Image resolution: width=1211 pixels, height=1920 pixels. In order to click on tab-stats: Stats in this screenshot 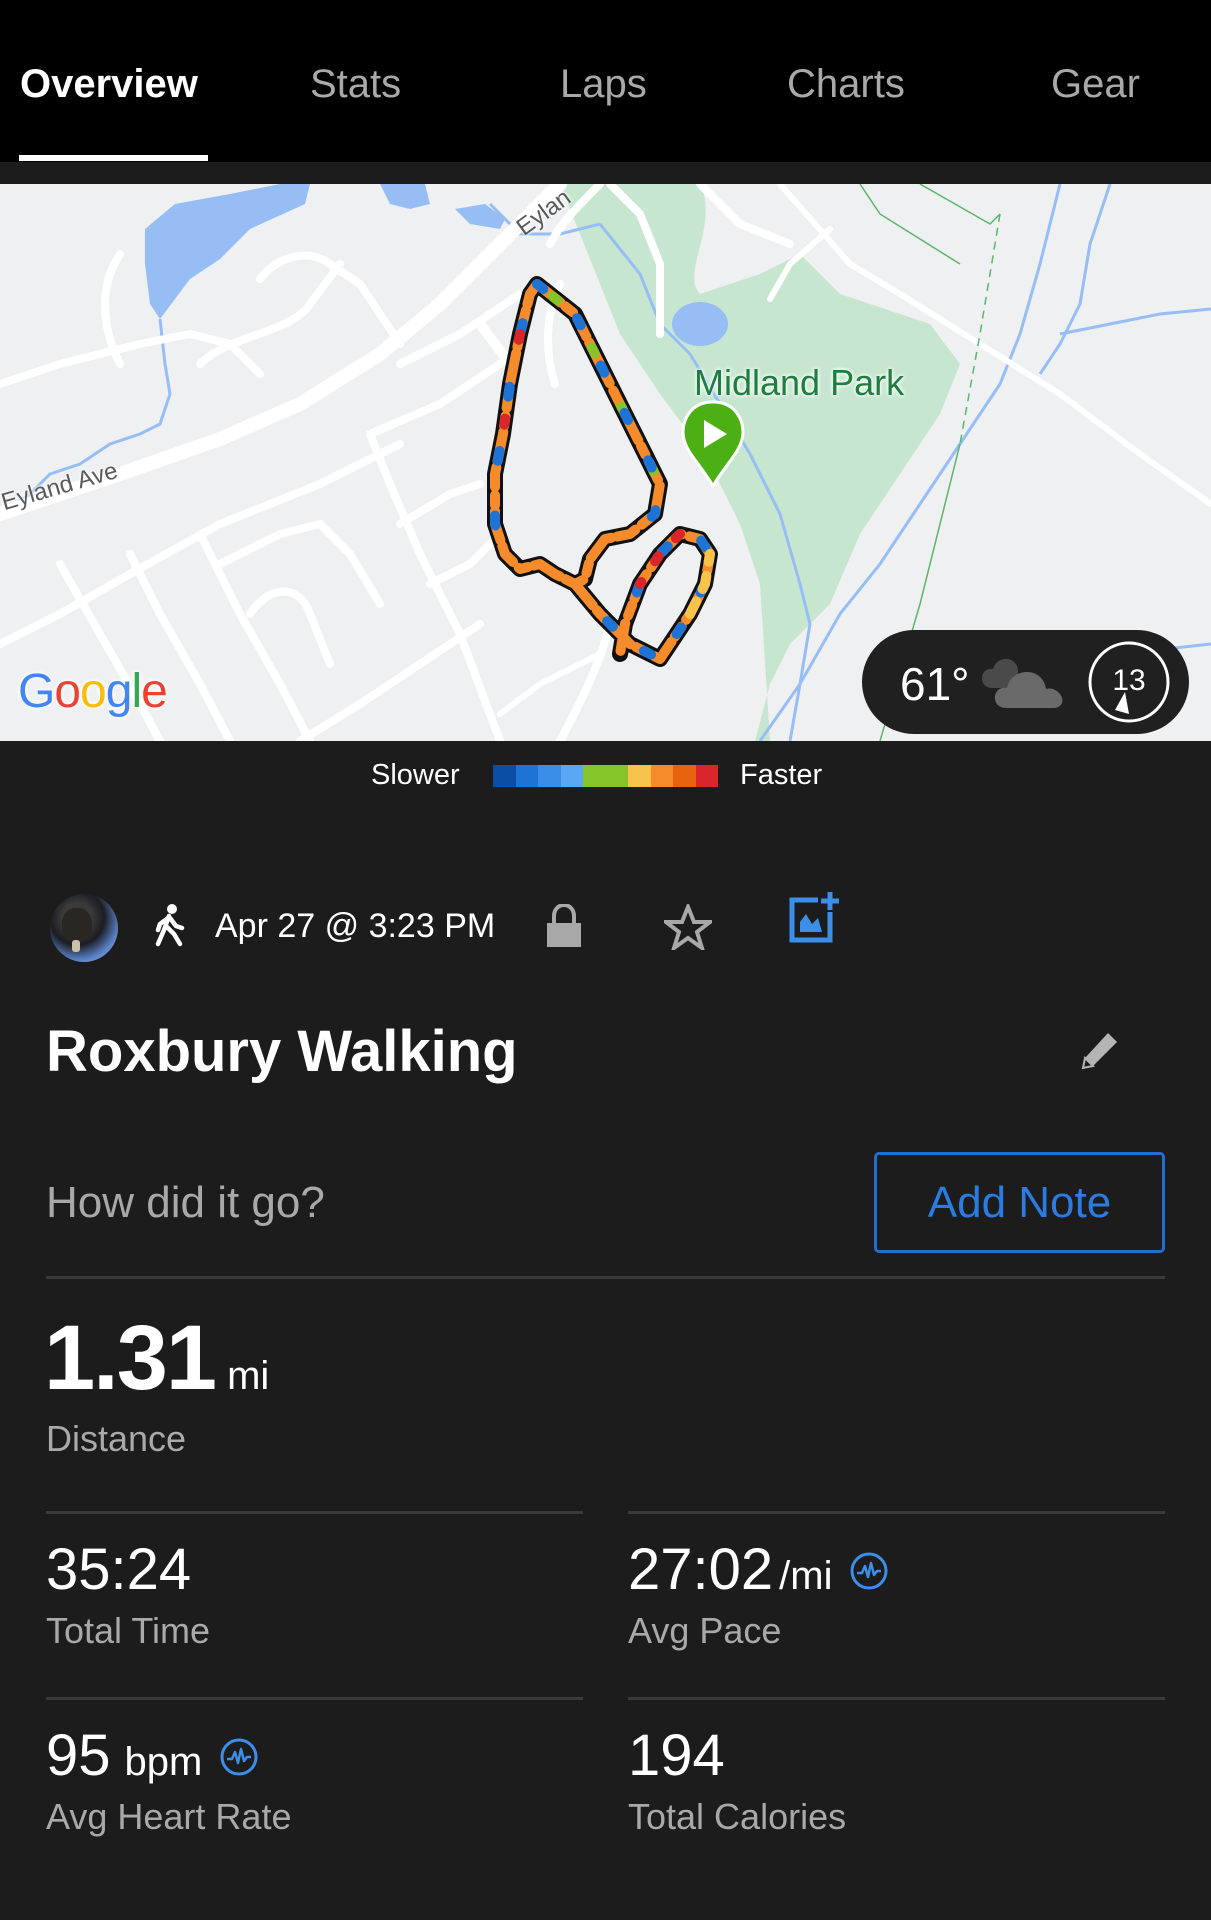, I will do `click(355, 84)`.